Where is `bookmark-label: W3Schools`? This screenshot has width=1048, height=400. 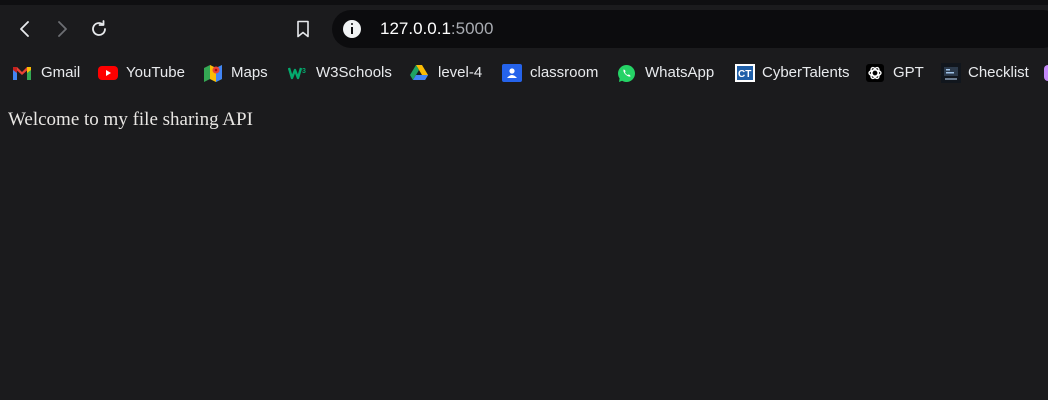
bookmark-label: W3Schools is located at coordinates (354, 72).